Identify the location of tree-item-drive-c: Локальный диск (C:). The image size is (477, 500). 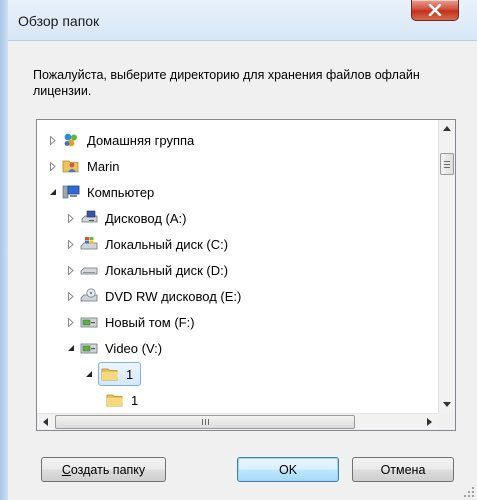
(148, 244).